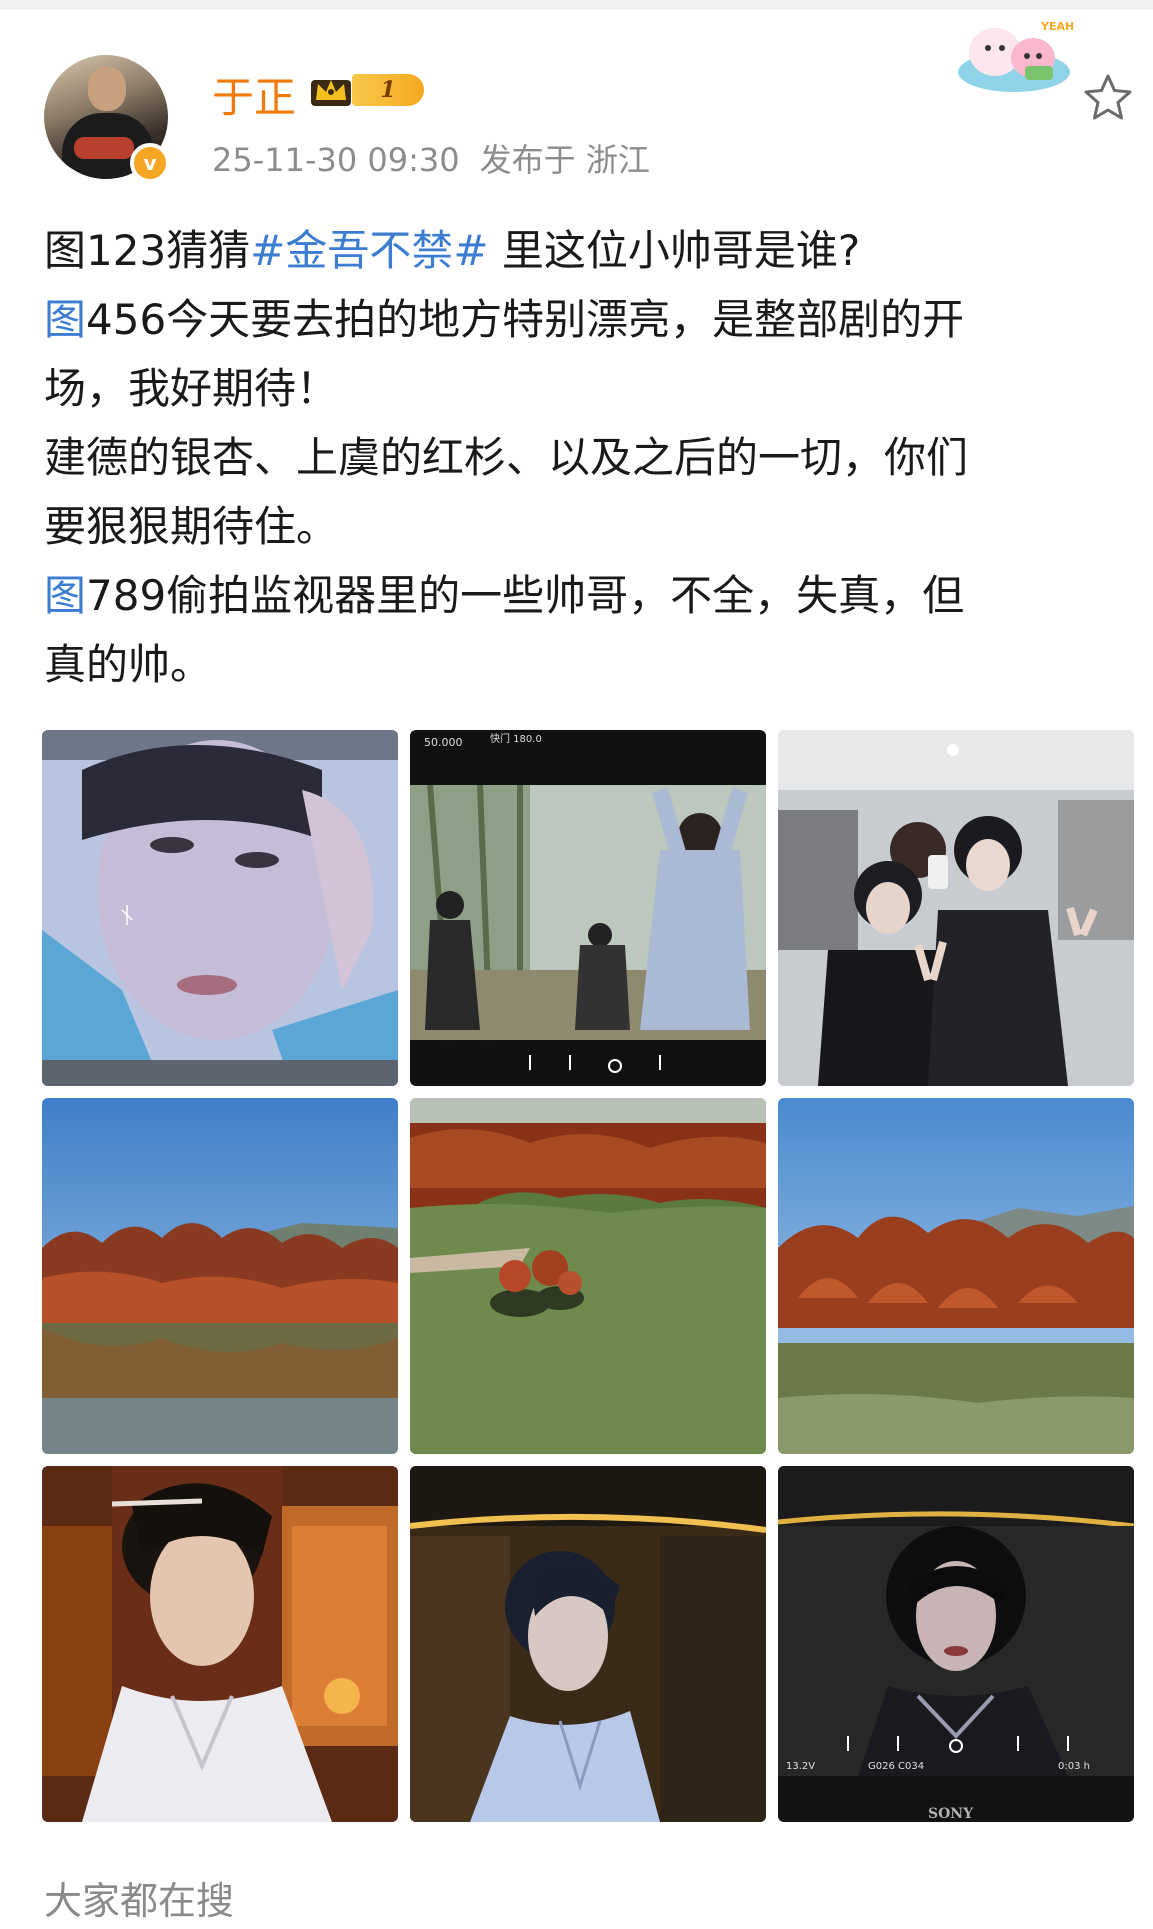  I want to click on vip-badge: 1, so click(367, 90).